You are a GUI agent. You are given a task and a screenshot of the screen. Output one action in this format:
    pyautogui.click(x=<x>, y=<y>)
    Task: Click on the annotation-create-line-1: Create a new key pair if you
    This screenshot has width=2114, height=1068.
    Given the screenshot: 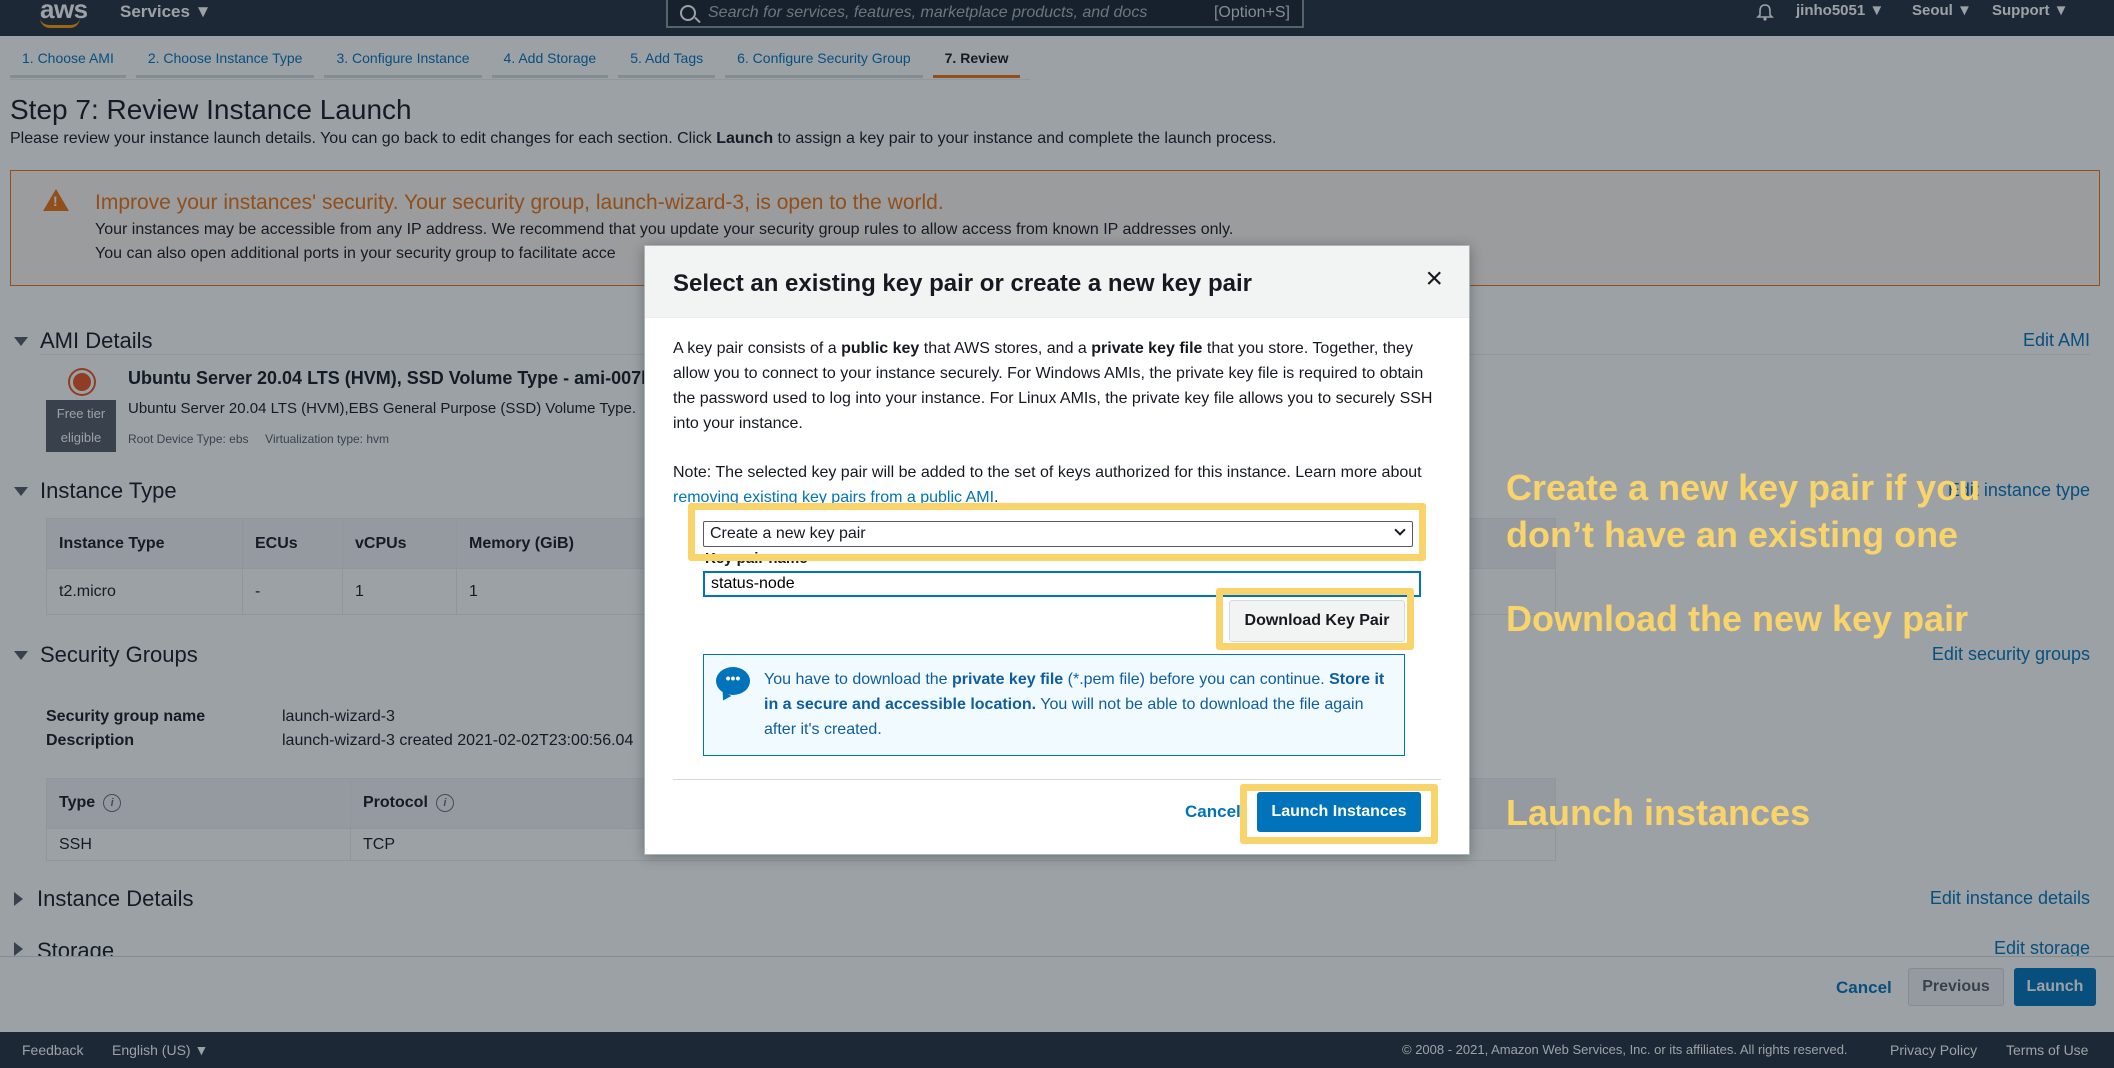 What is the action you would take?
    pyautogui.click(x=1743, y=487)
    